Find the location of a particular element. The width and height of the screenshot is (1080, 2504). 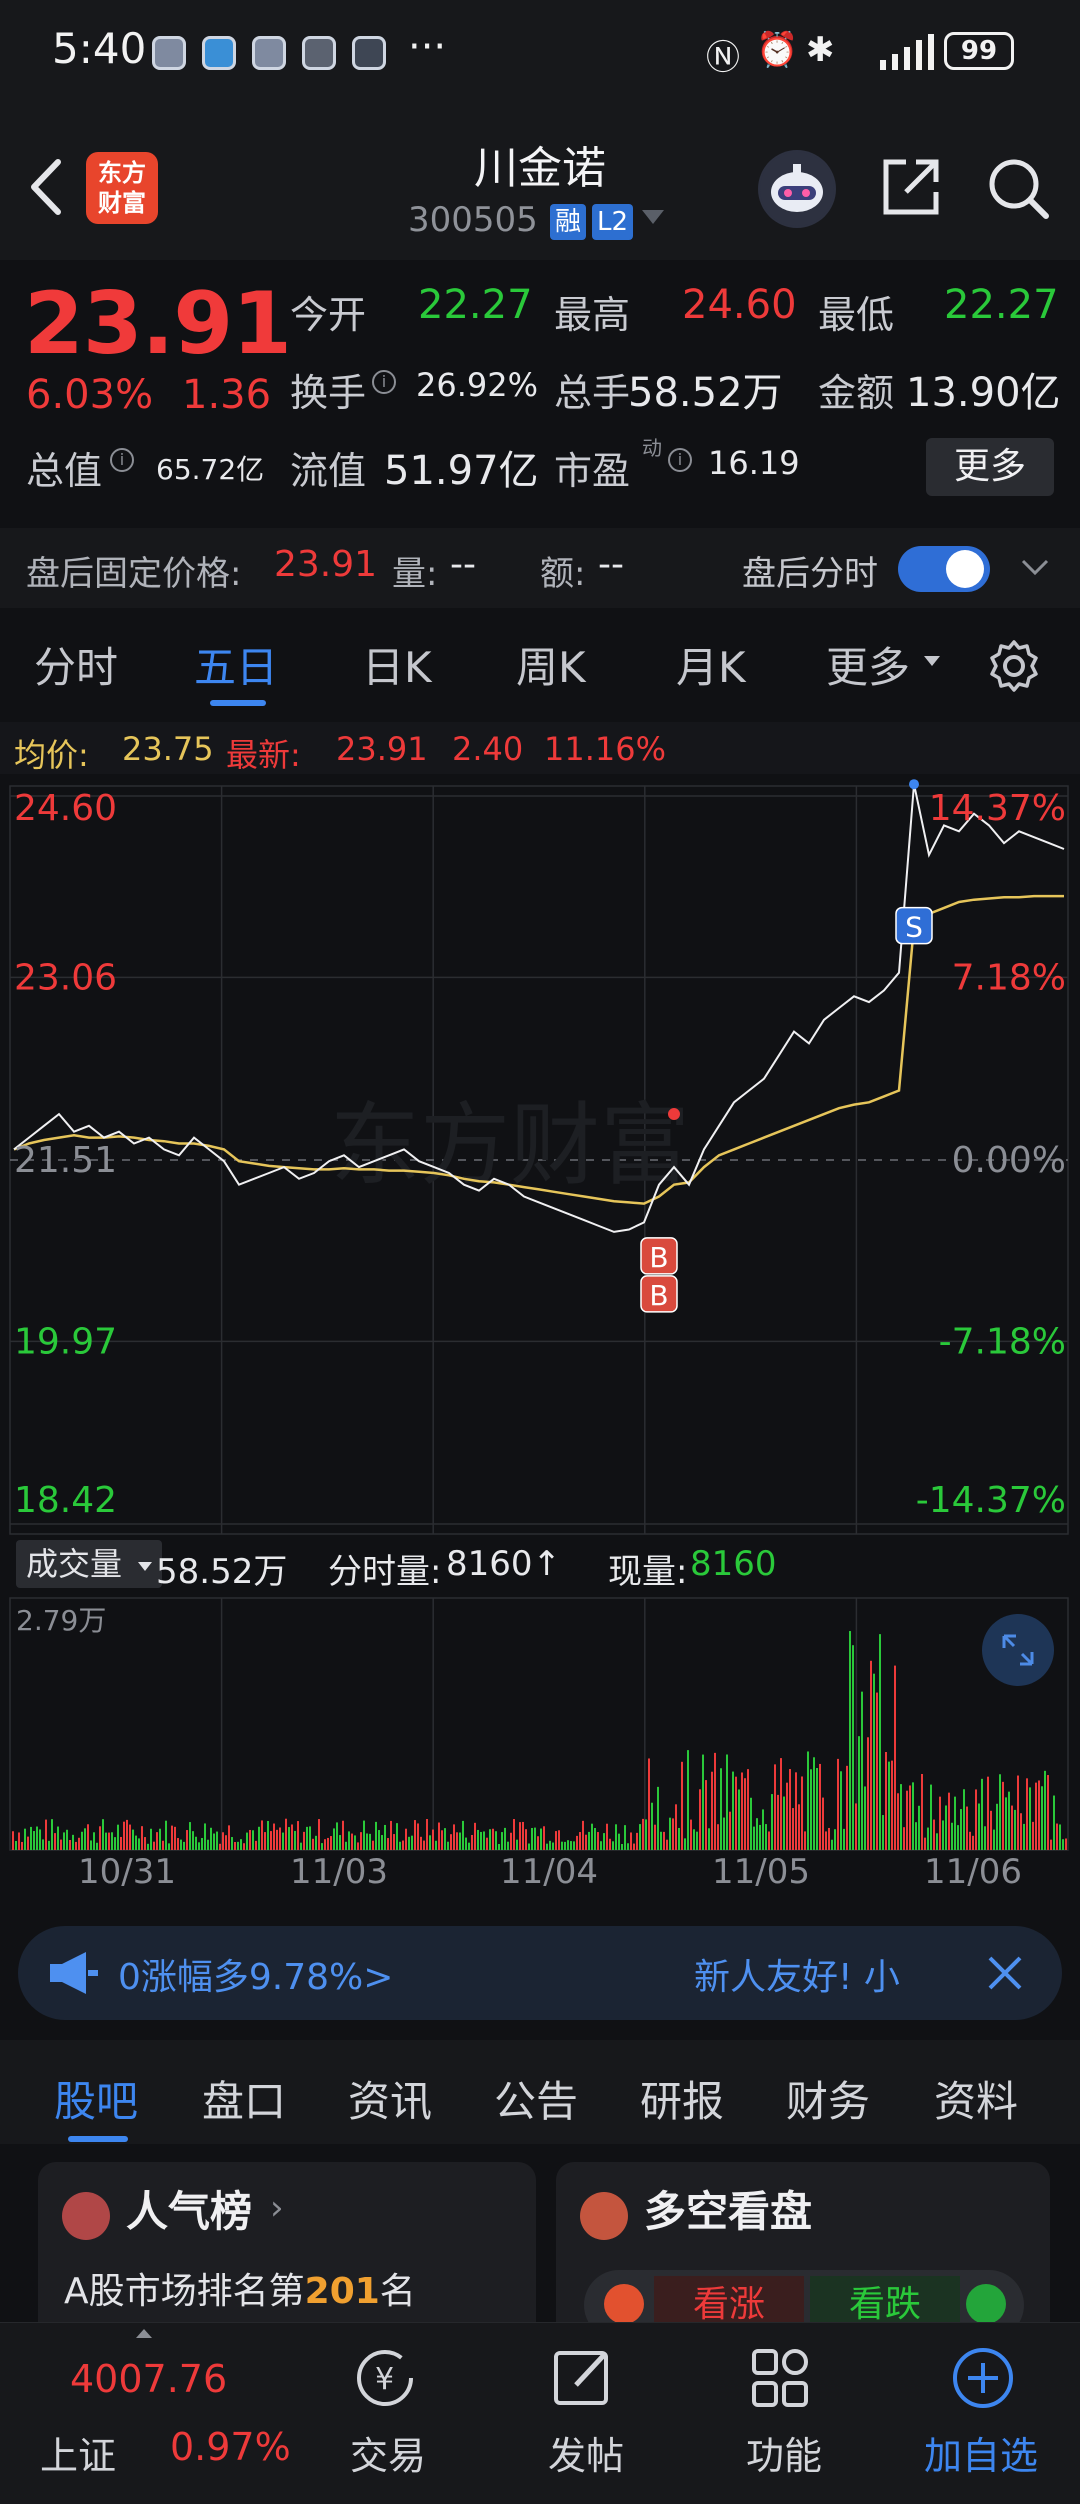

edit-icon is located at coordinates (581, 2378).